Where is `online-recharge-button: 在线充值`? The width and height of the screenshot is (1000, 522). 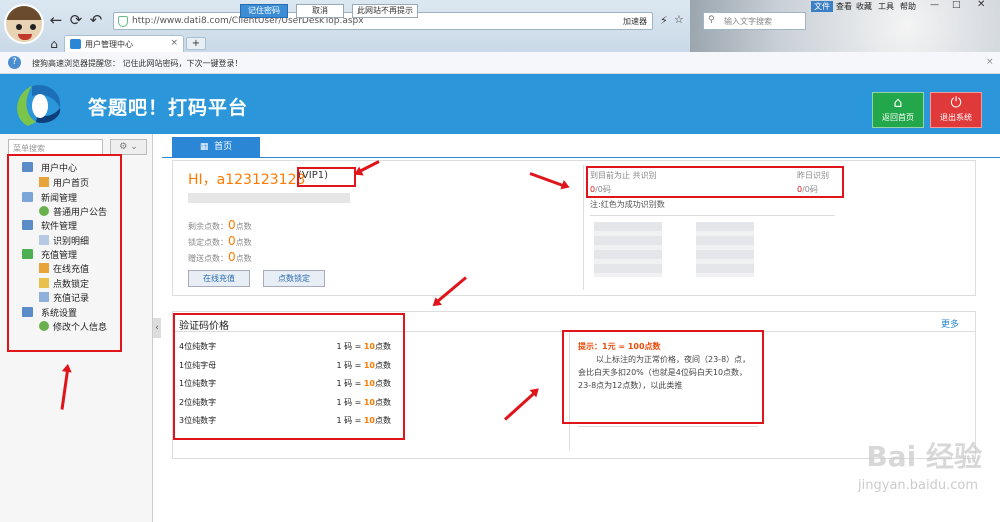 online-recharge-button: 在线充值 is located at coordinates (219, 278).